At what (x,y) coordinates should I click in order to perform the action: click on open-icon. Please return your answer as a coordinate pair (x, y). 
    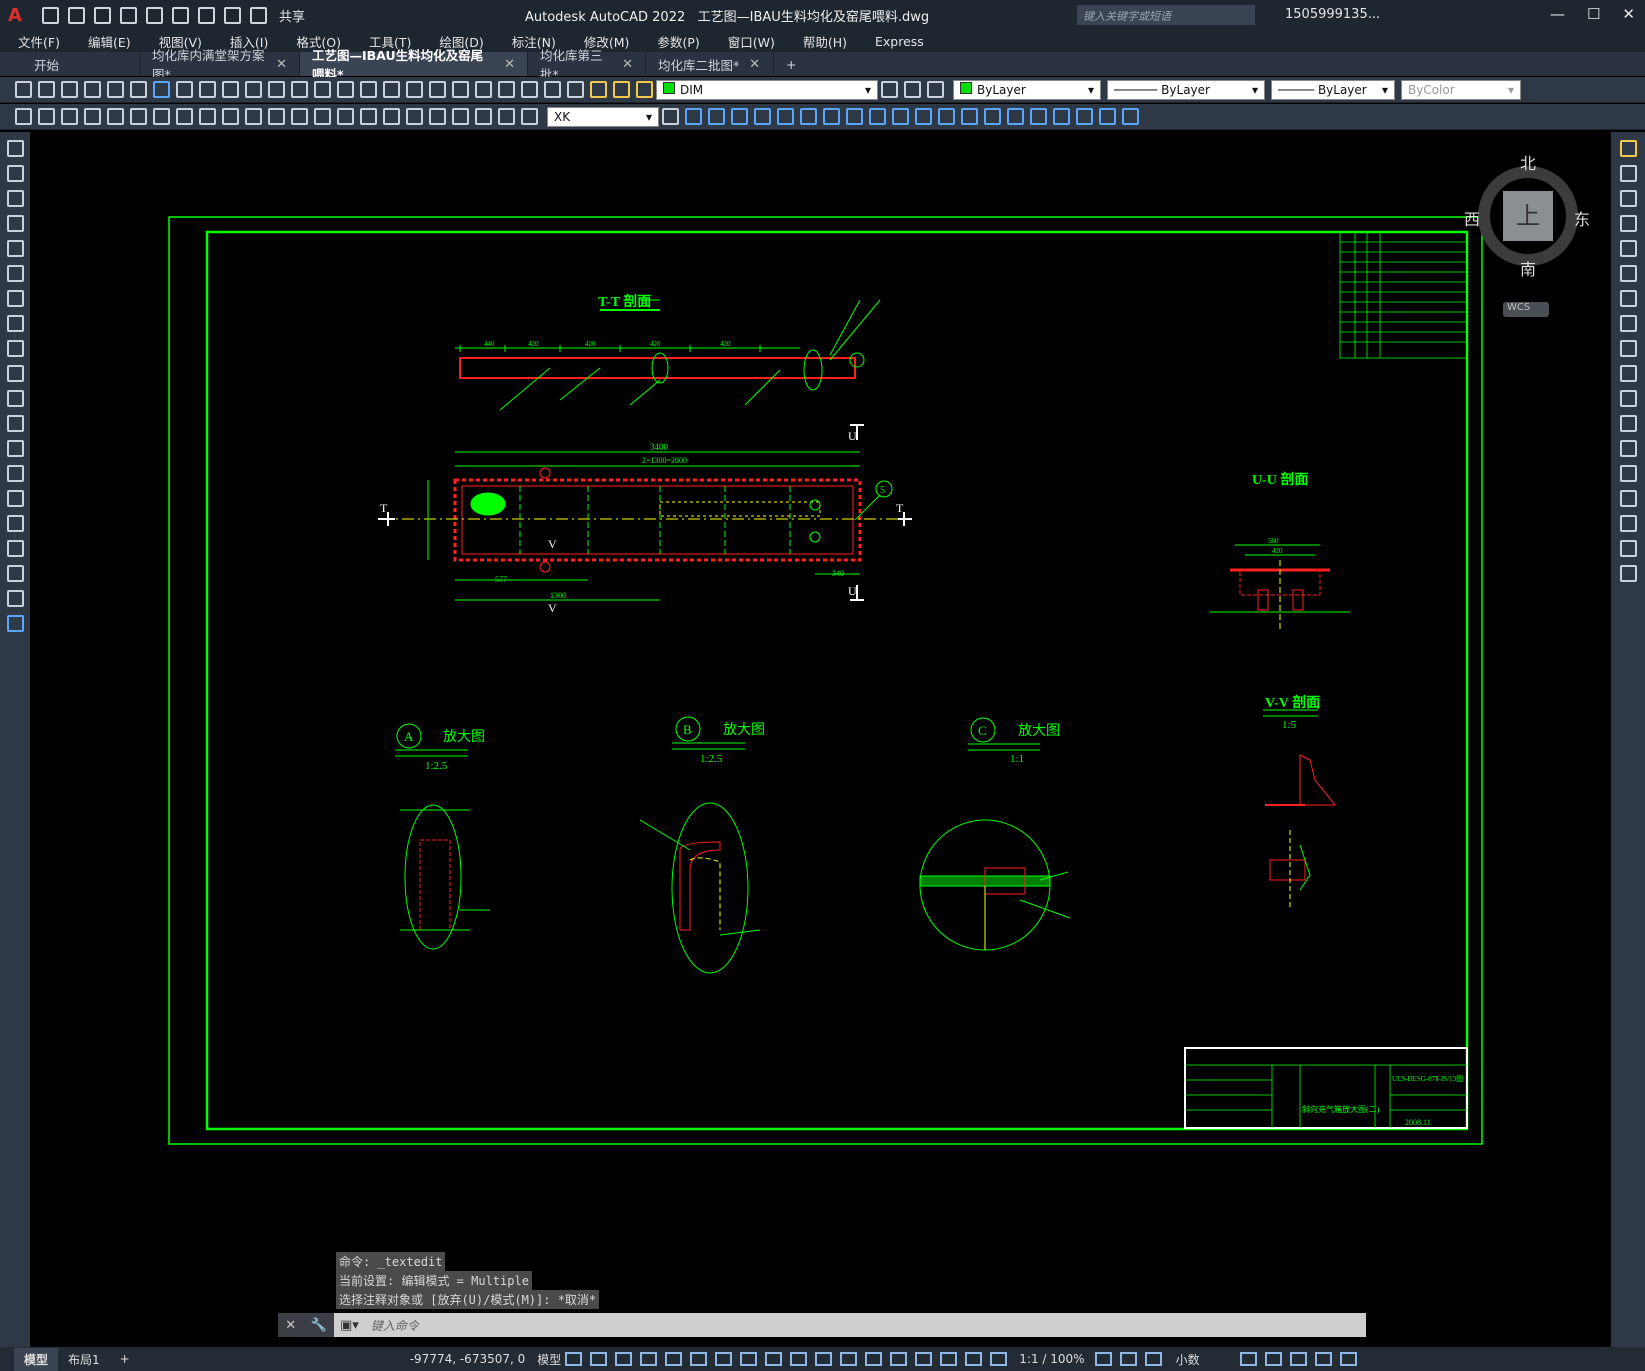
    Looking at the image, I should click on (46, 89).